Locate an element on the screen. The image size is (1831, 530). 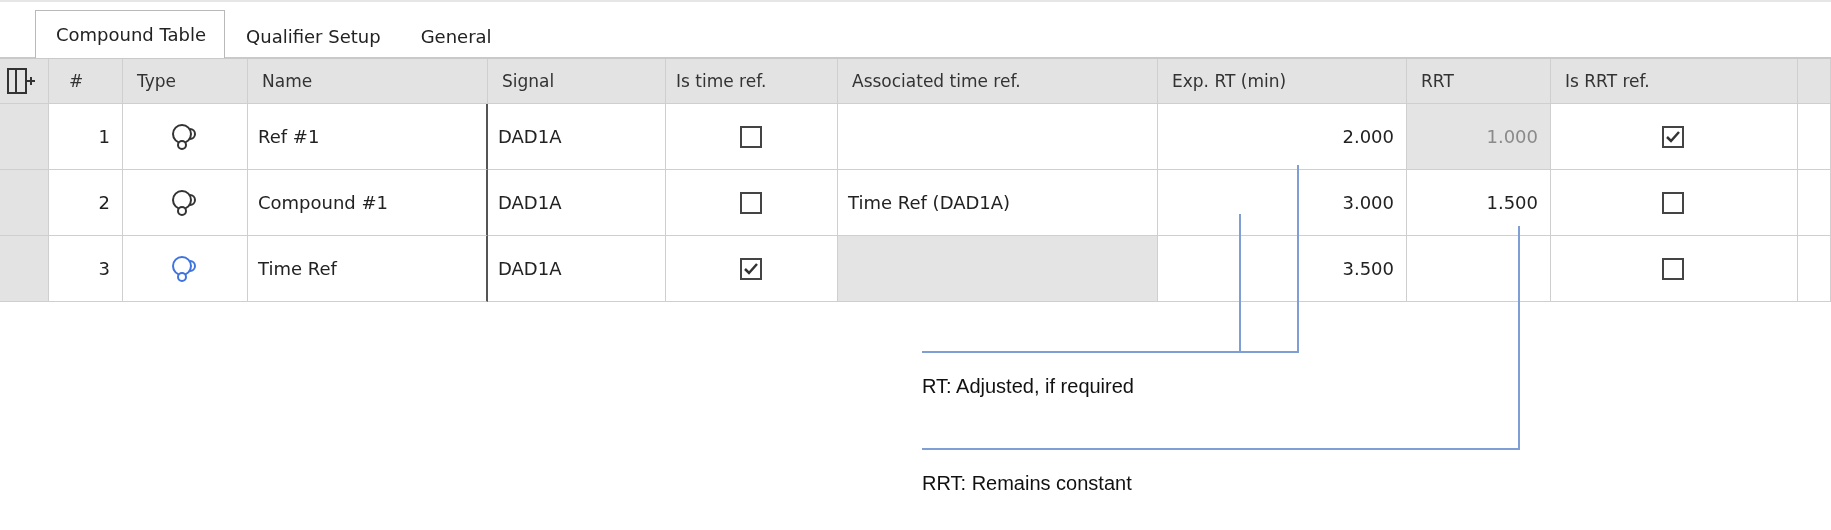
annotation-text: RT: Adjusted, if required is located at coordinates (1028, 386).